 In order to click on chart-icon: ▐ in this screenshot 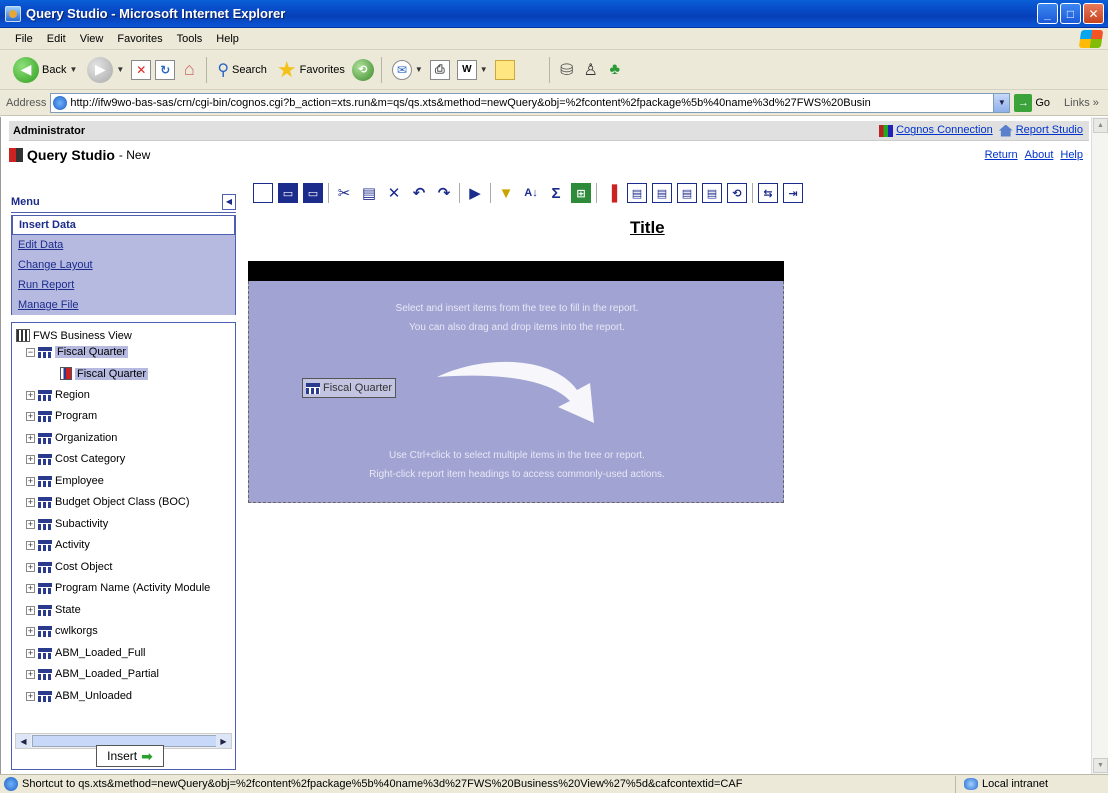, I will do `click(612, 193)`.